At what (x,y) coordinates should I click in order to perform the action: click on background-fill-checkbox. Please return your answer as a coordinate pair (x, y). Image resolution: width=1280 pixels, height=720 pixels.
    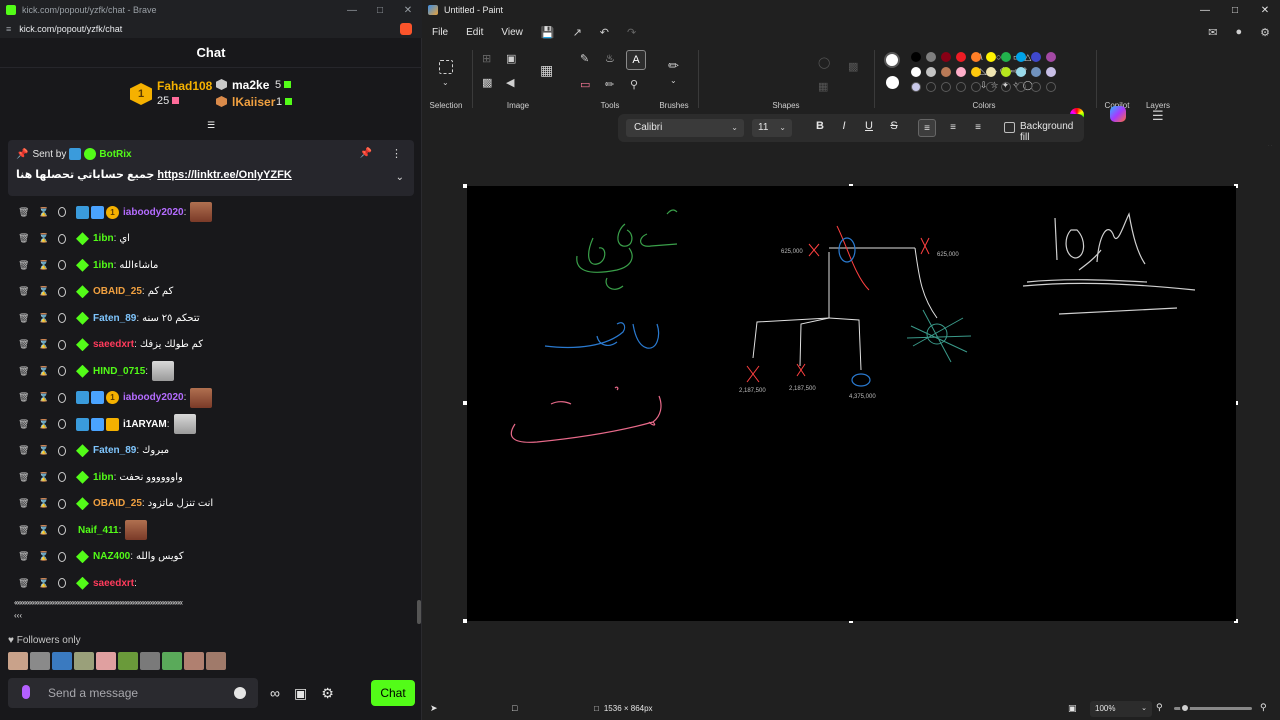
    Looking at the image, I should click on (1009, 127).